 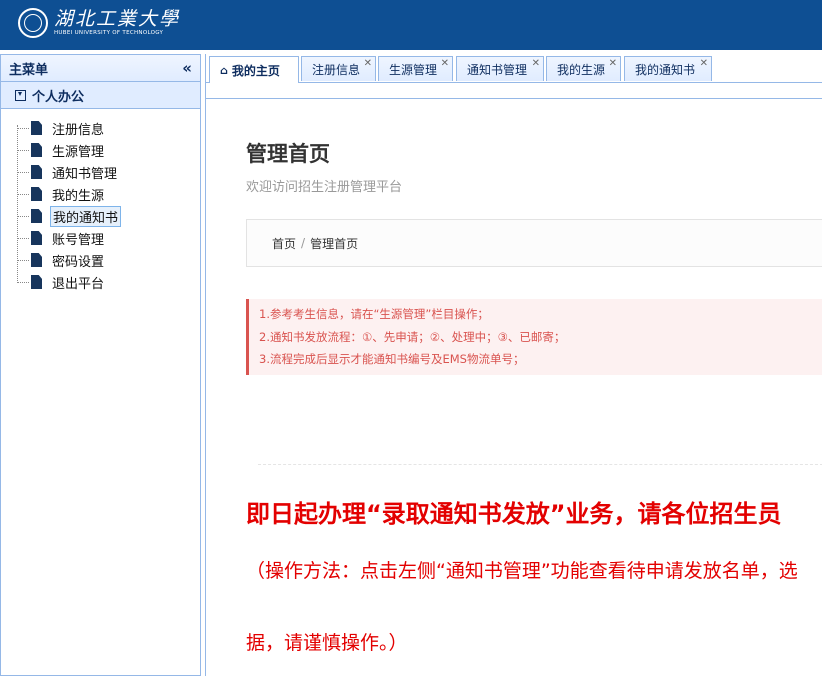 I want to click on tab-student-source: 生源管理 ✕, so click(x=415, y=68).